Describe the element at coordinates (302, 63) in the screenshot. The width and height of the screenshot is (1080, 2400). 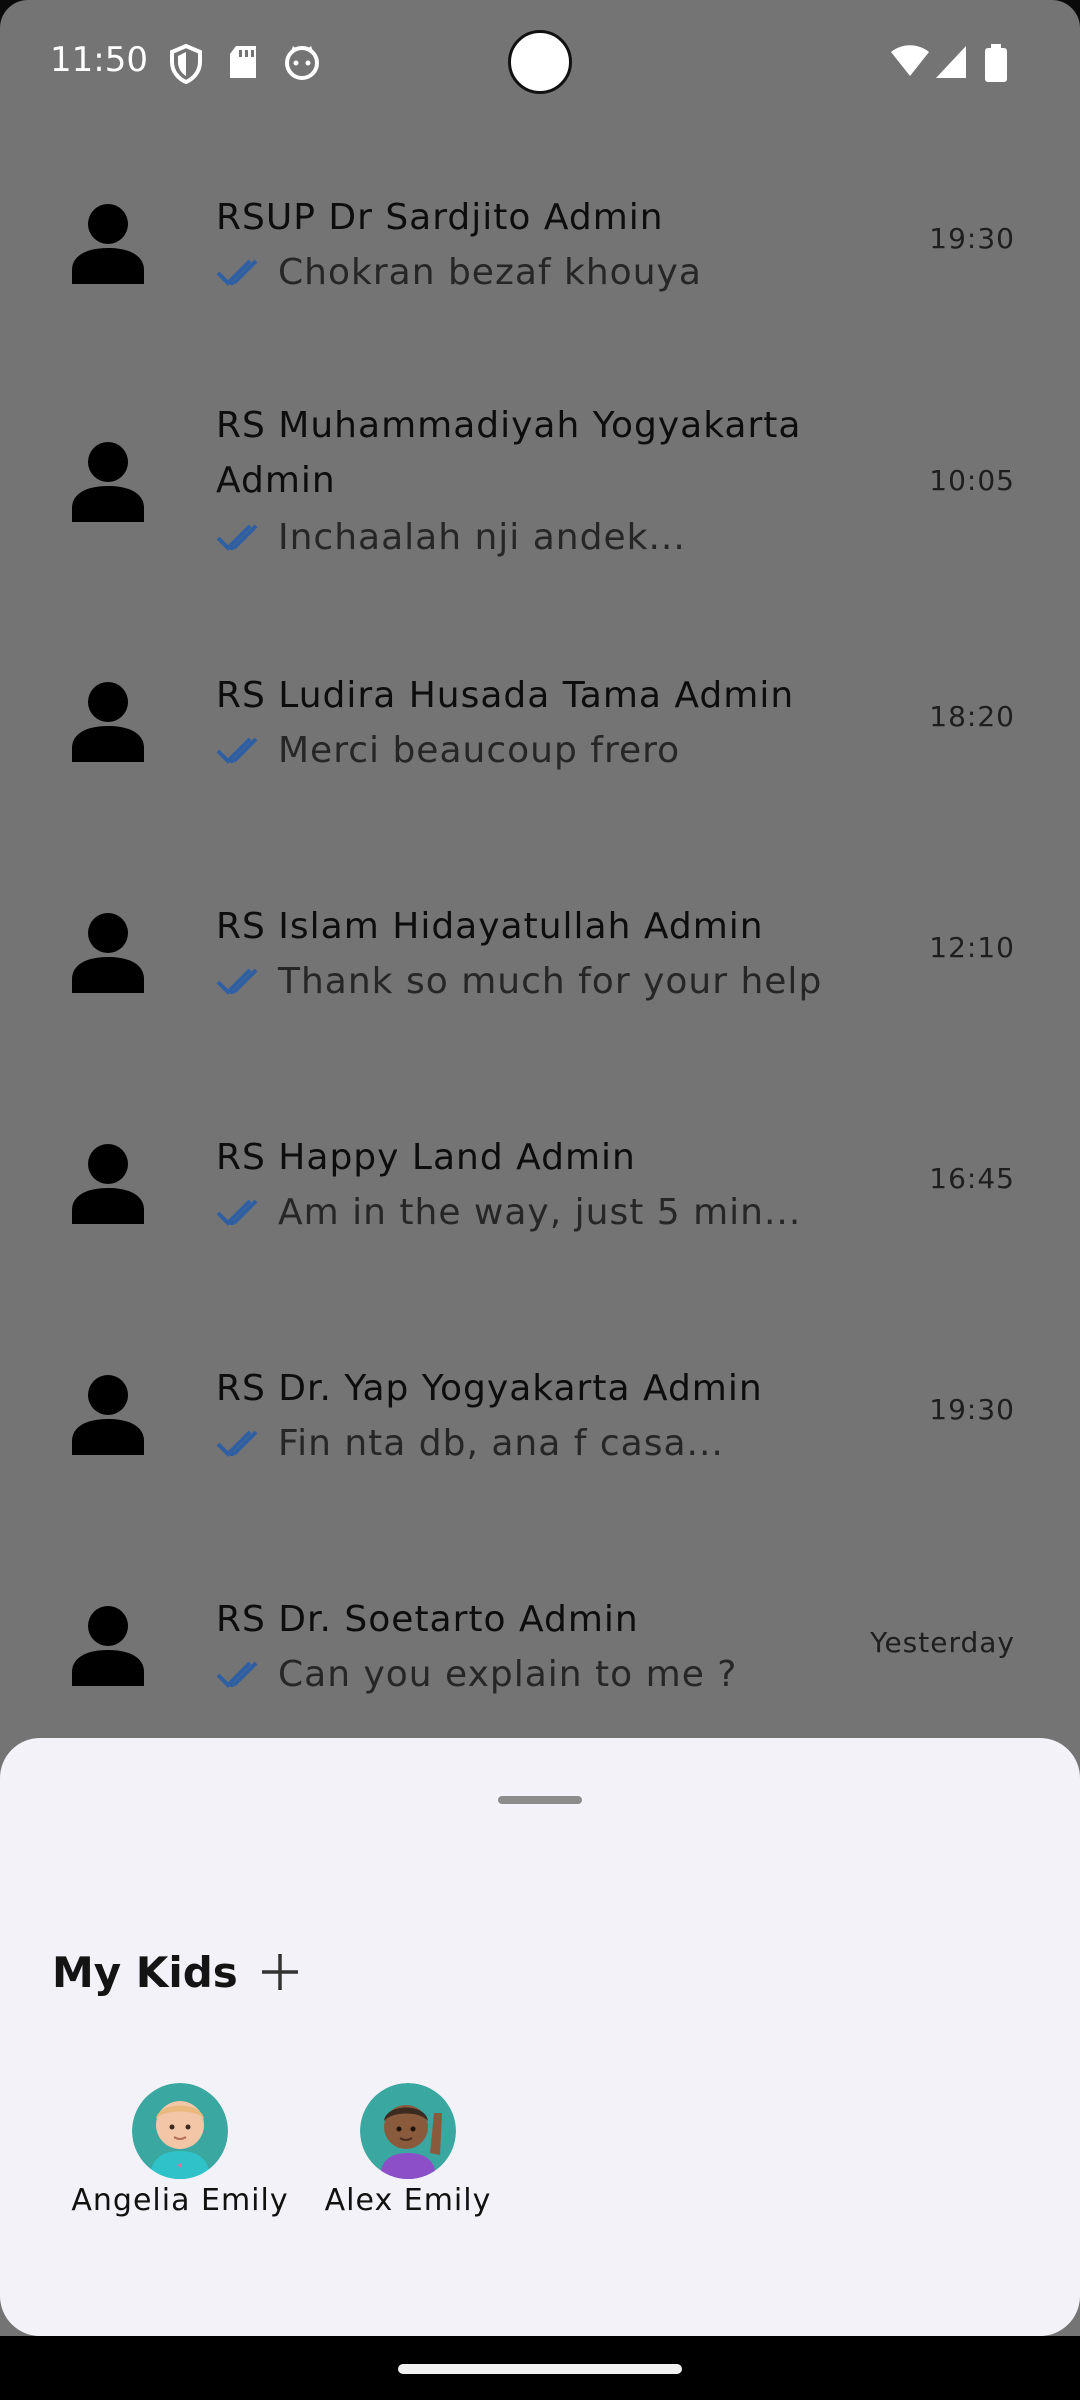
I see `cat-face-icon` at that location.